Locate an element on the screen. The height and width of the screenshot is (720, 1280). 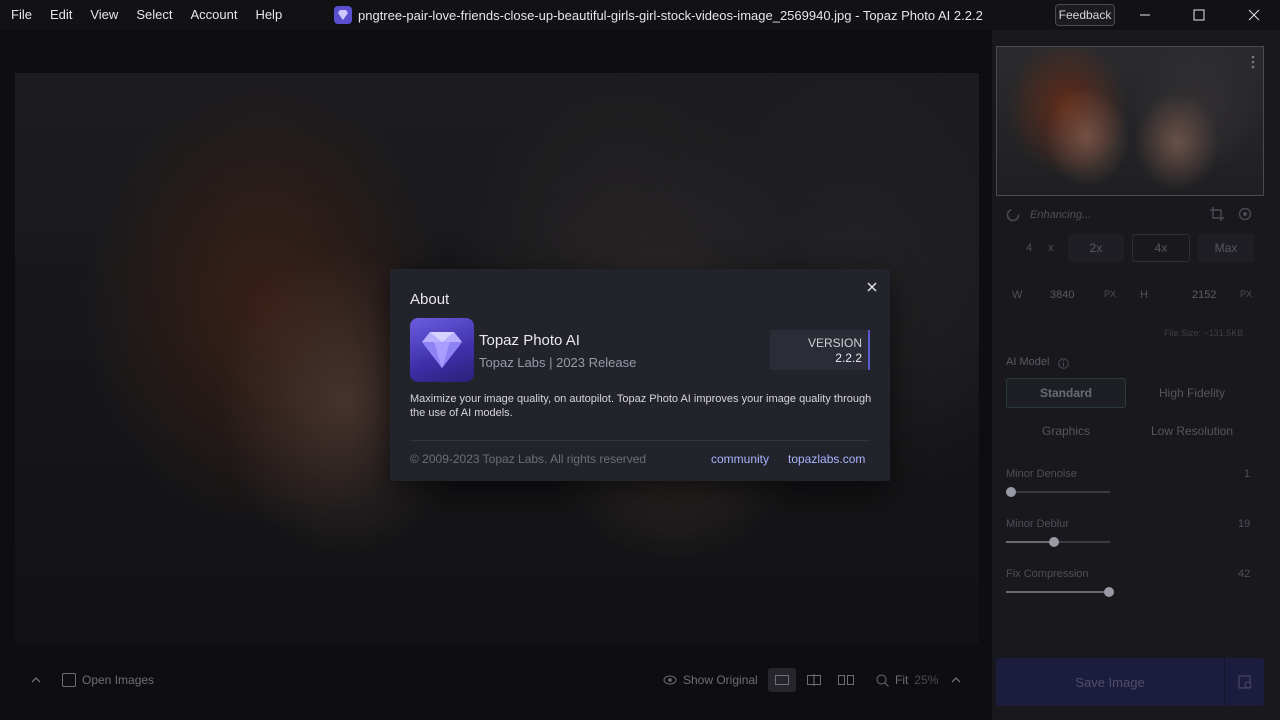
fit-label: Fit is located at coordinates (902, 680).